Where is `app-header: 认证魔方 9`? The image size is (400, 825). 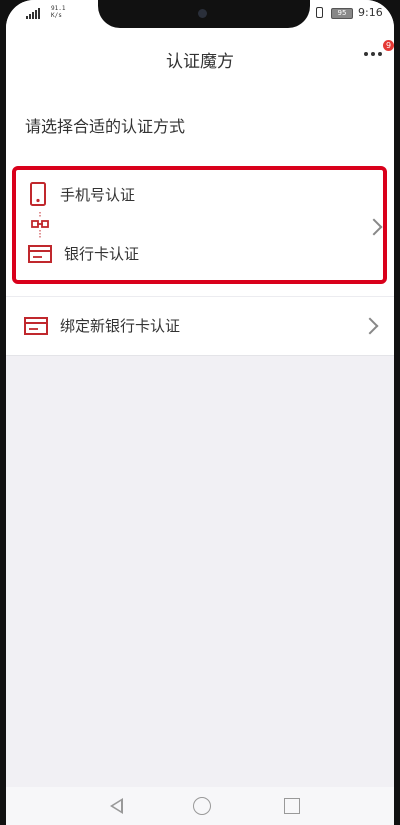 app-header: 认证魔方 9 is located at coordinates (200, 59).